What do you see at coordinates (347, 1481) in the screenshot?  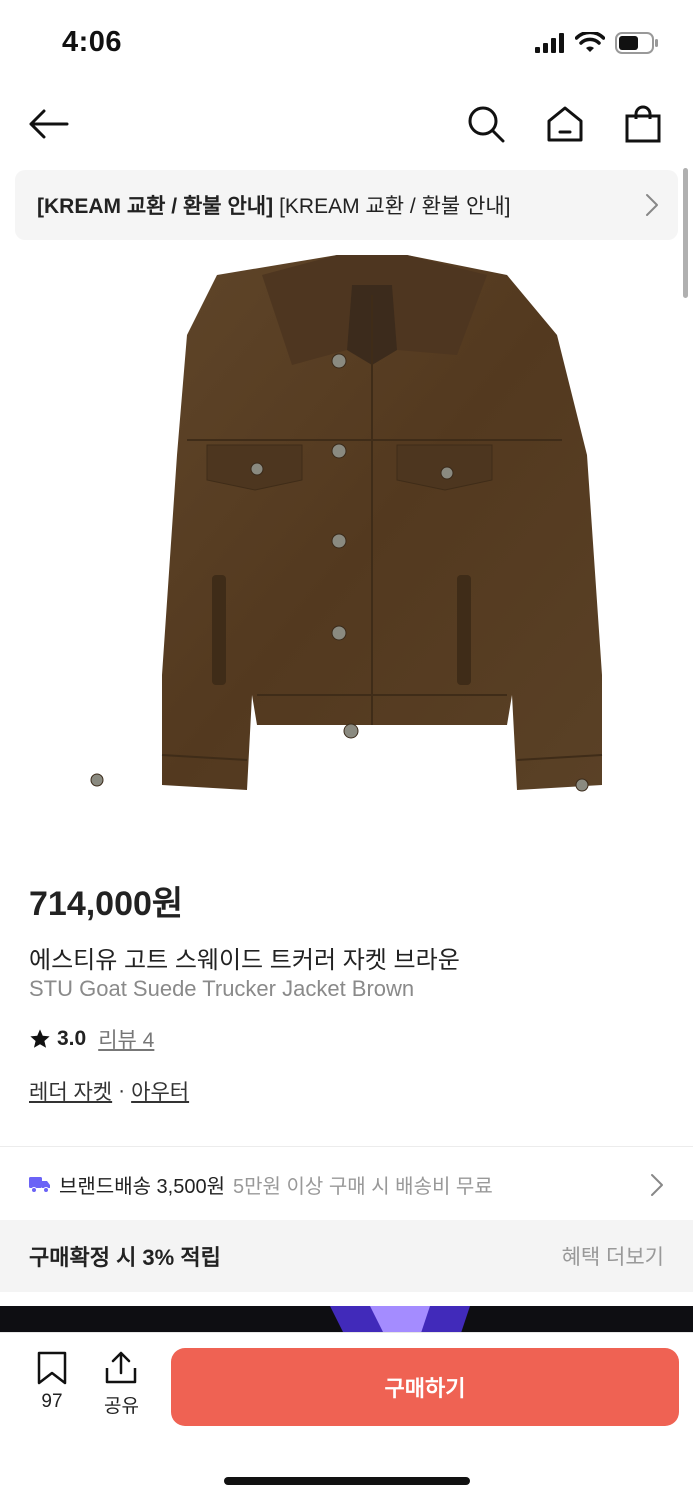 I see `home-indicator` at bounding box center [347, 1481].